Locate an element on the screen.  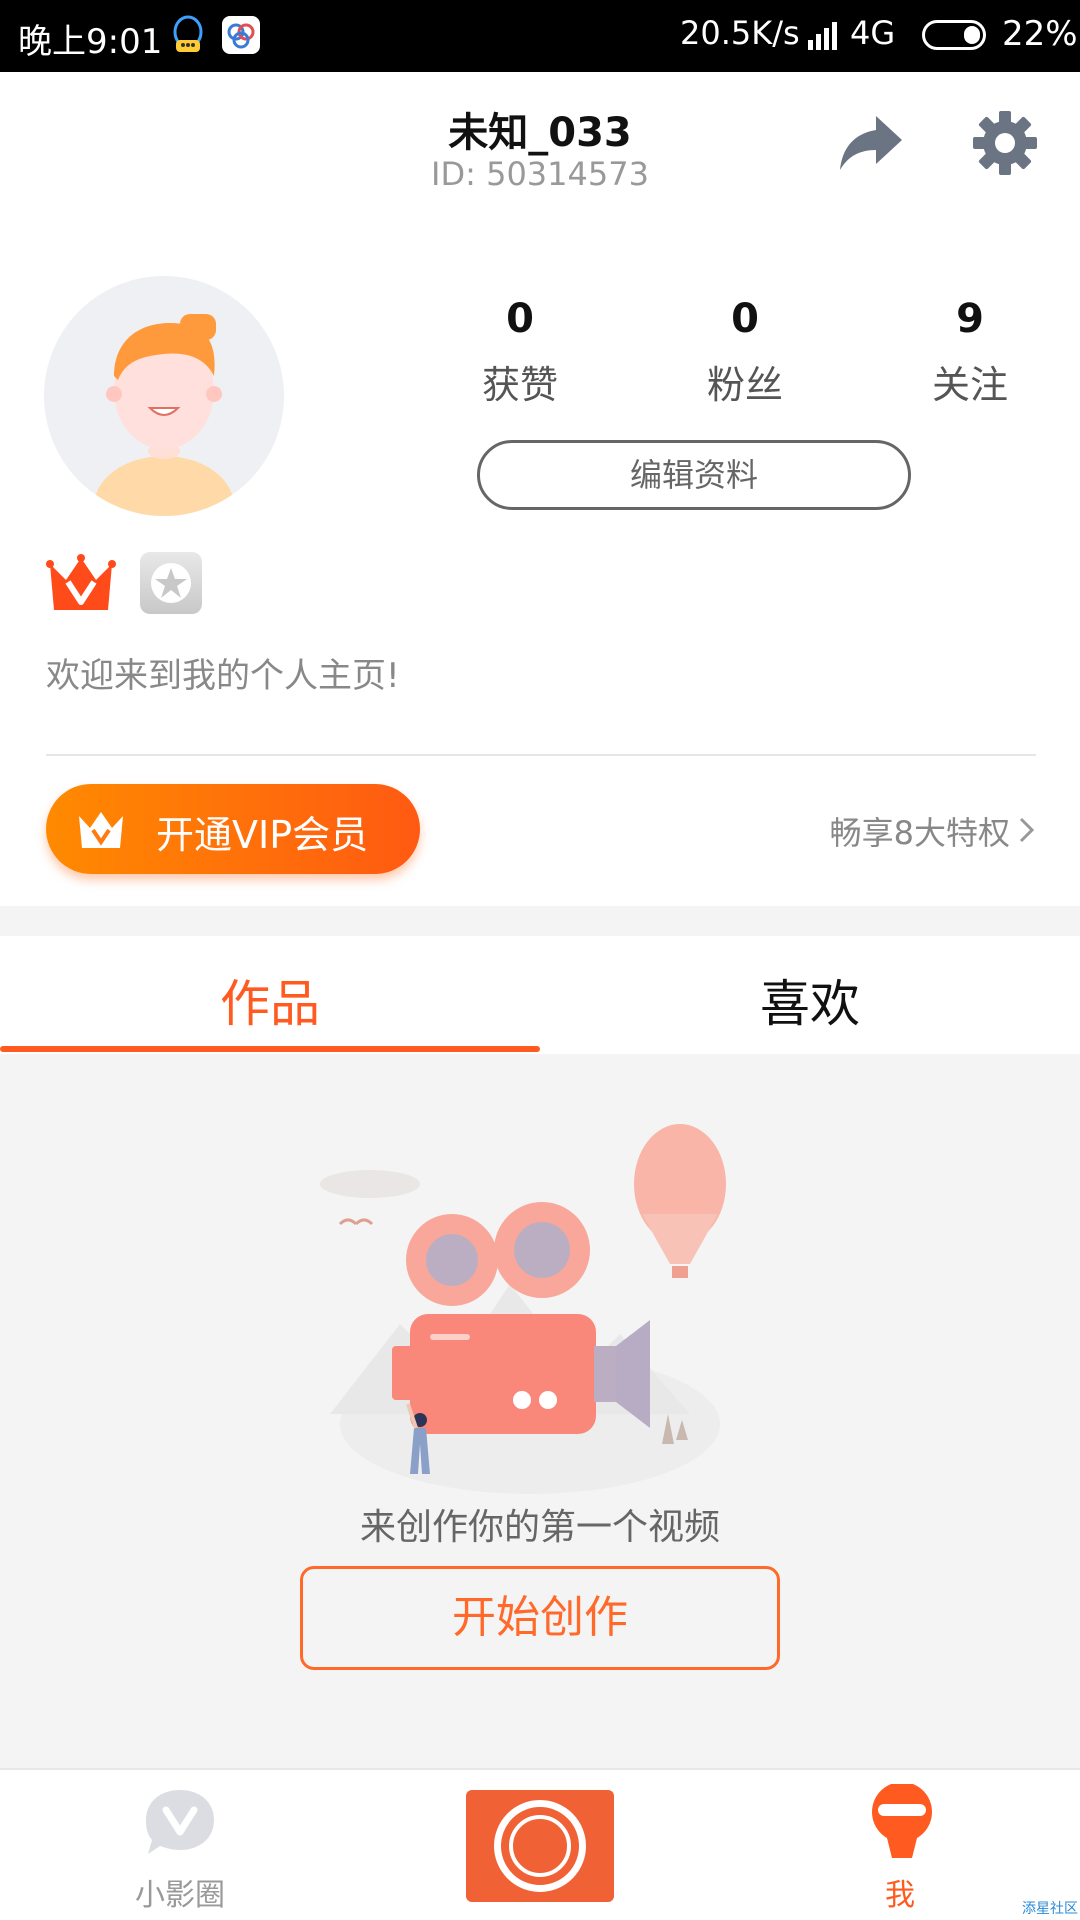
vip-button-label: 开通VIP会员 is located at coordinates (262, 835).